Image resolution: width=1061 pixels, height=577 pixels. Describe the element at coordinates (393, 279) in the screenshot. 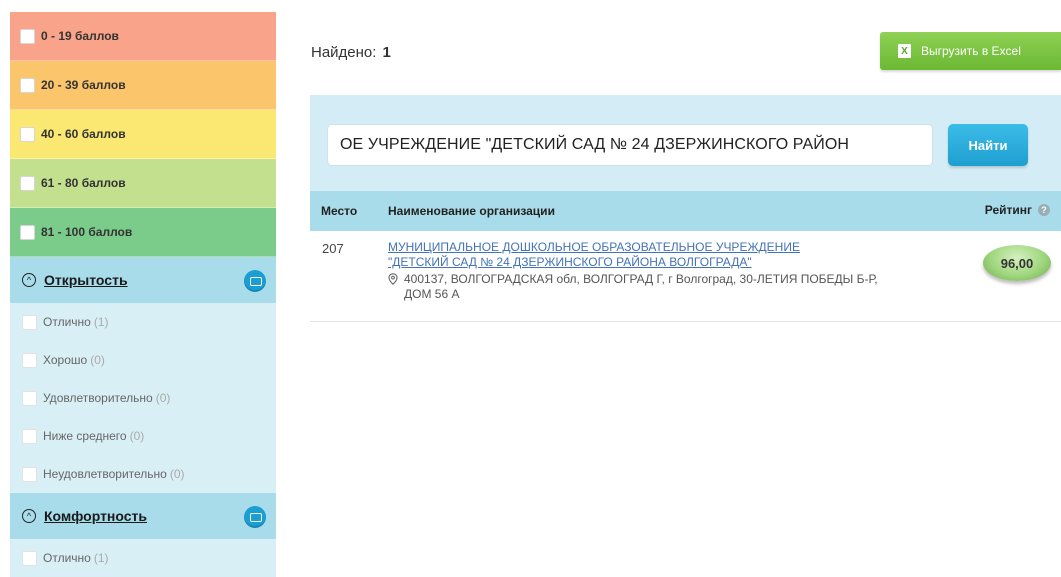

I see `map-pin-icon` at that location.